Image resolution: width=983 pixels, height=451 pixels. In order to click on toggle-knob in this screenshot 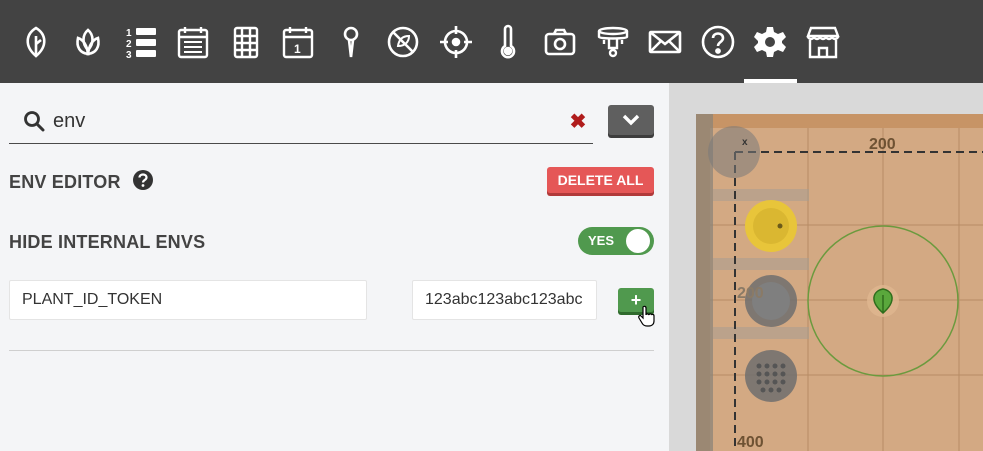, I will do `click(638, 241)`.